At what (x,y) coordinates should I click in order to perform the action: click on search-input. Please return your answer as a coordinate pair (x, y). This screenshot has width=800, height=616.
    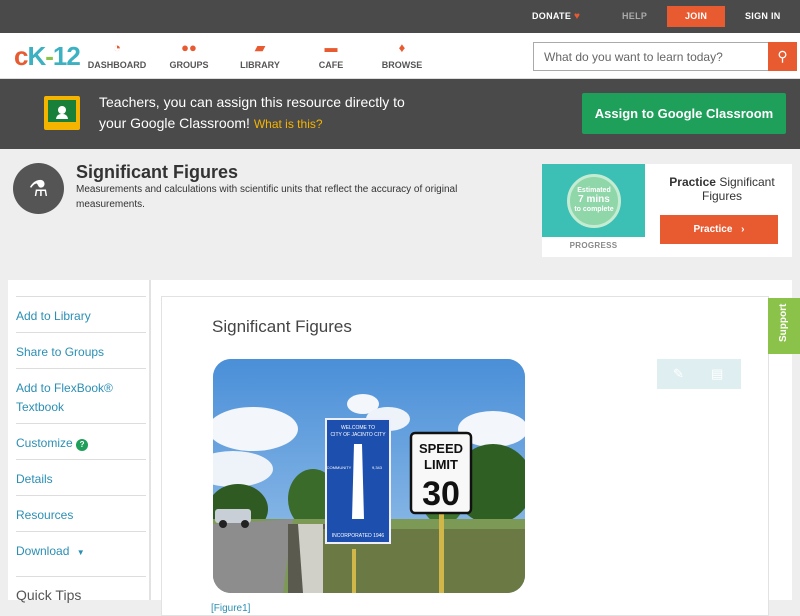
    Looking at the image, I should click on (652, 57).